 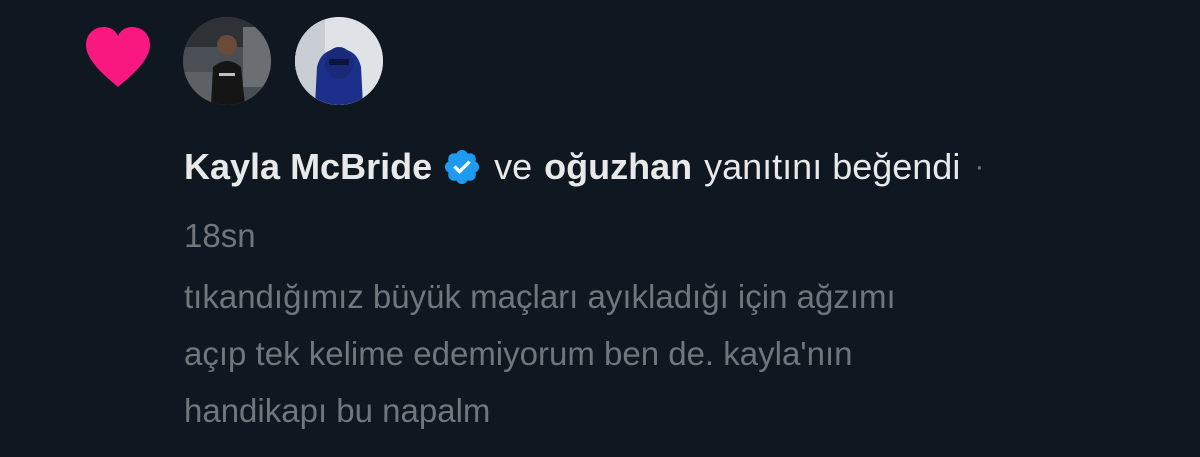 I want to click on action-text: yanıtını beğendi, so click(x=832, y=166).